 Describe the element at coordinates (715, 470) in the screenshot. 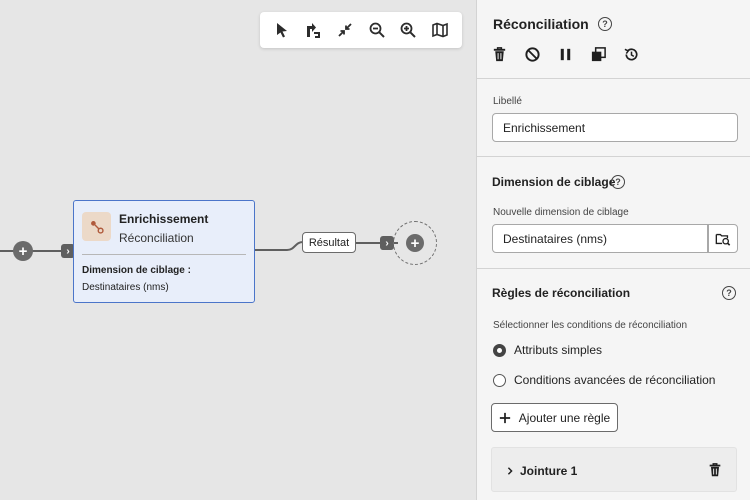

I see `delete-join-icon` at that location.